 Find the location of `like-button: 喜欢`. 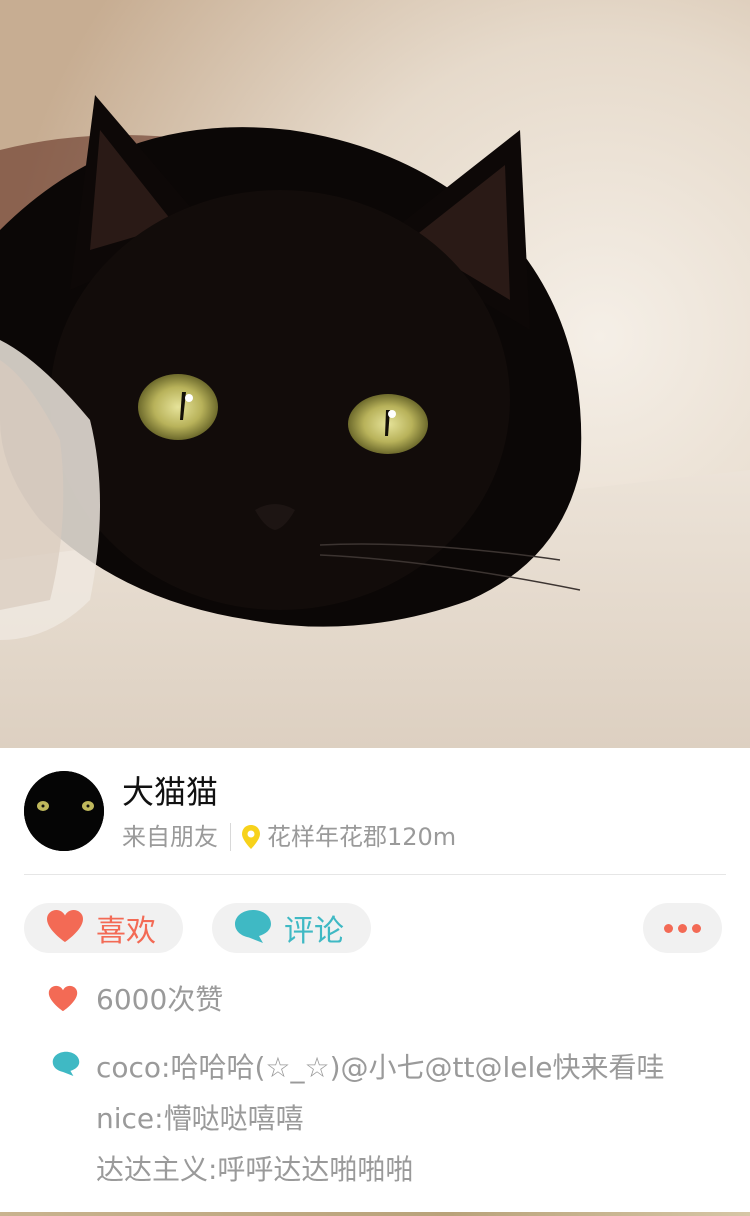

like-button: 喜欢 is located at coordinates (103, 928).